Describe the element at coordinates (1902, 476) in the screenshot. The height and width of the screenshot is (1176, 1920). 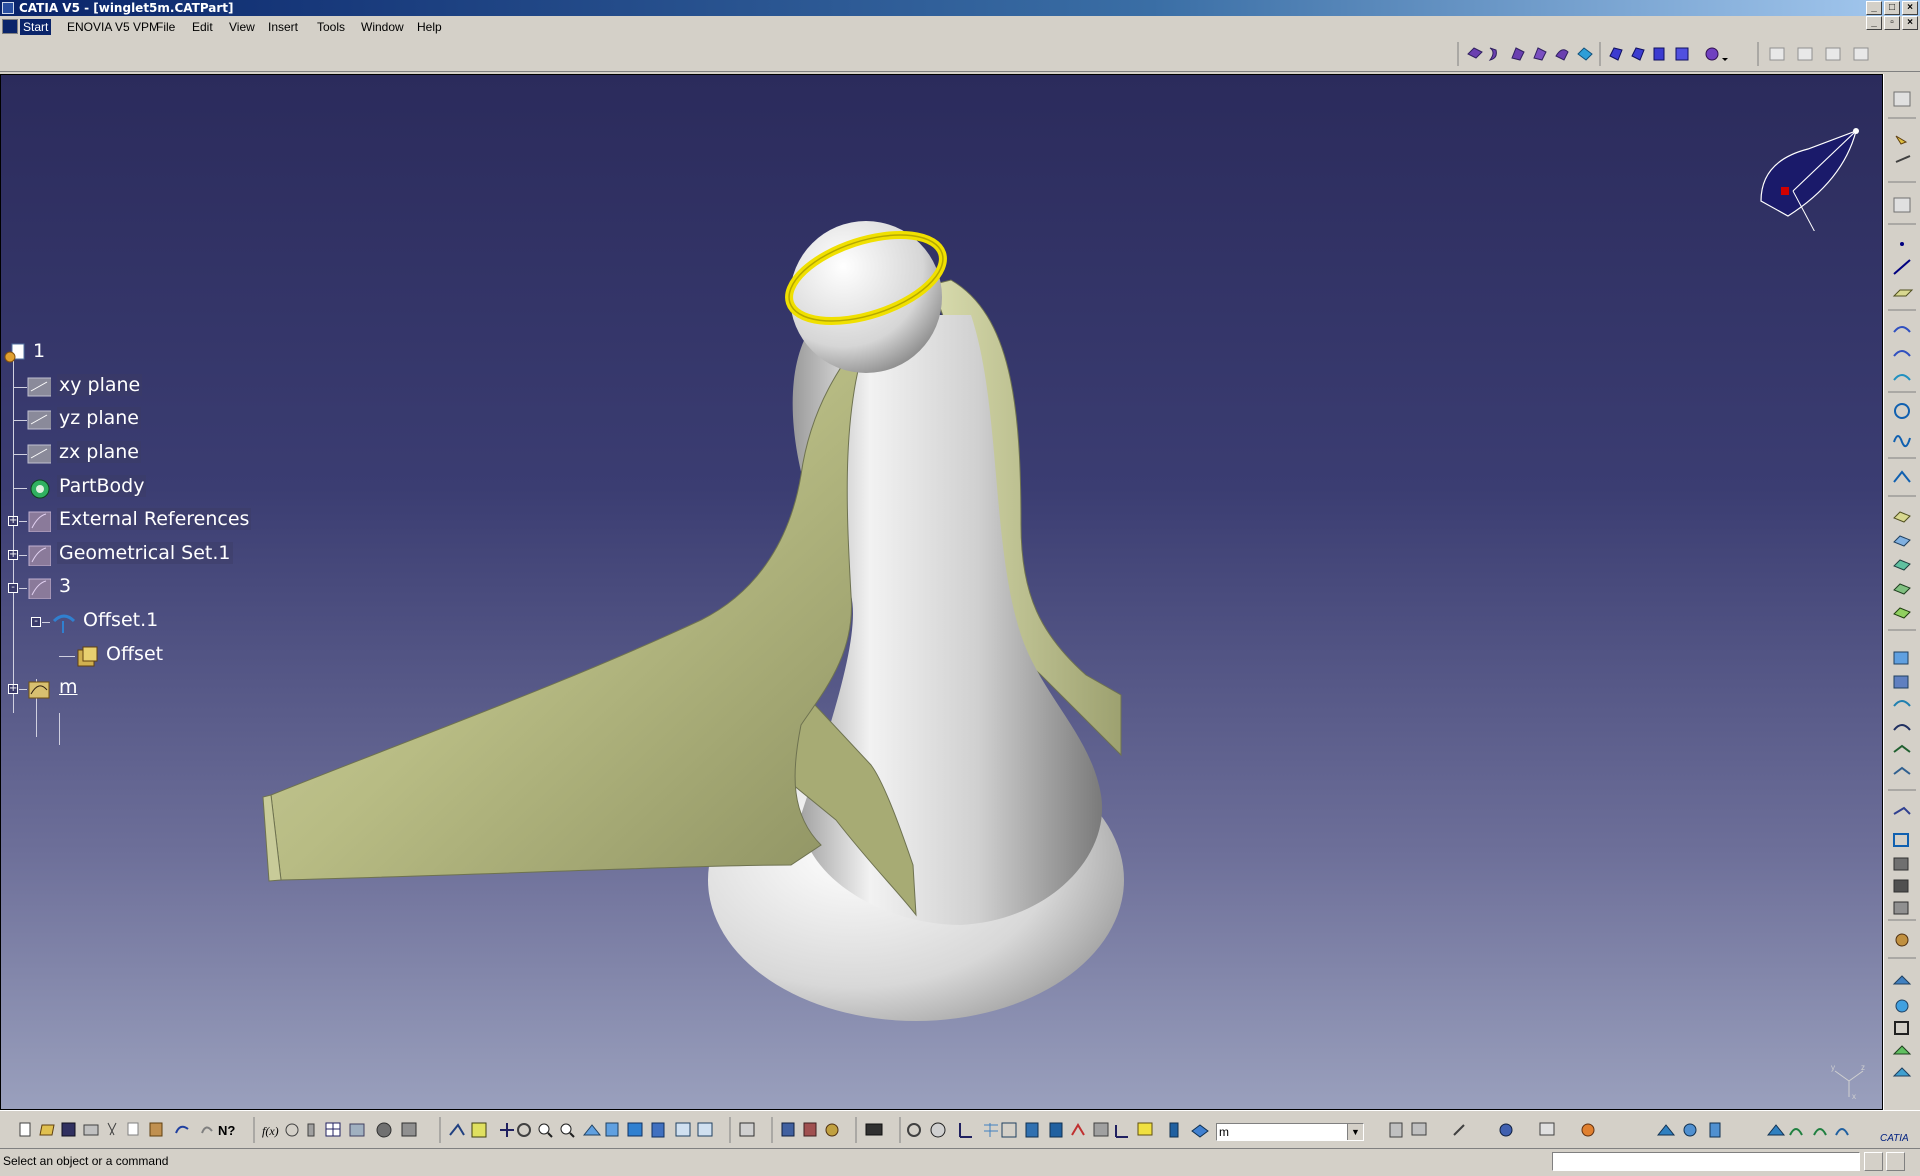
I see `corner-icon` at that location.